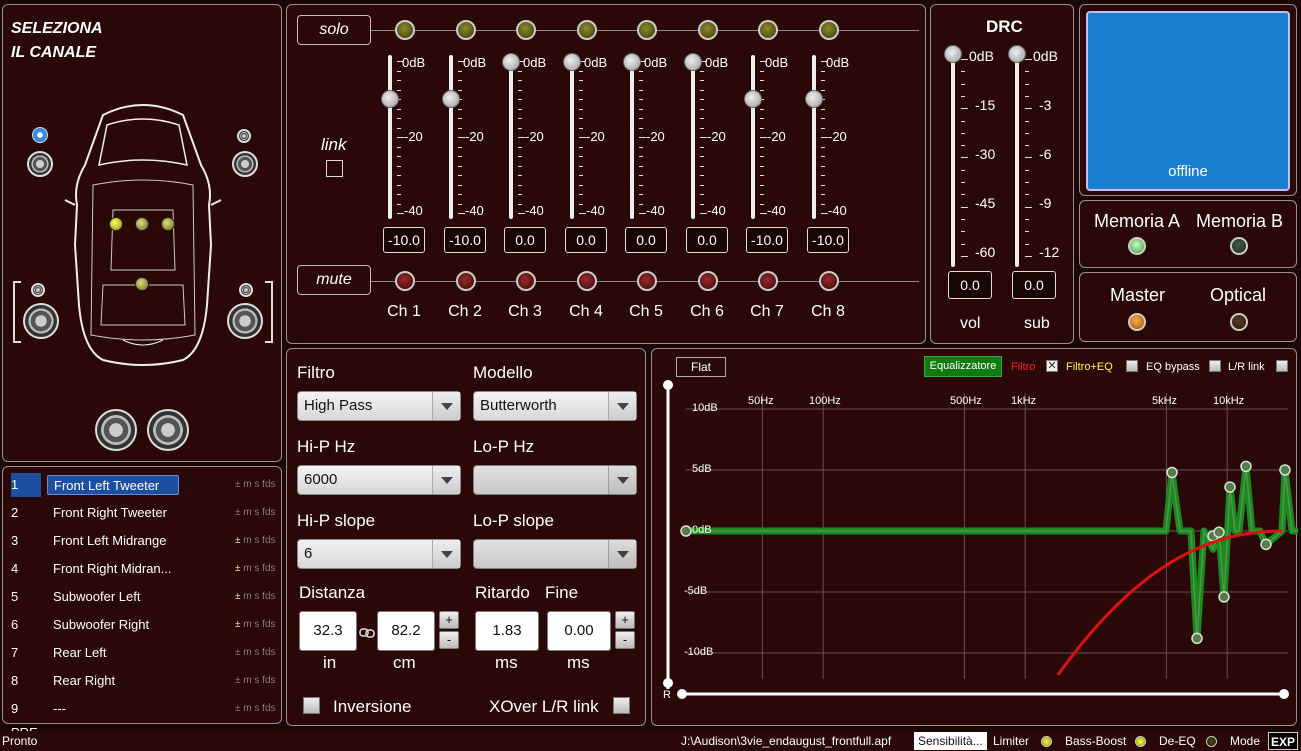 The width and height of the screenshot is (1301, 751). What do you see at coordinates (144, 625) in the screenshot?
I see `channel-list-item: 6 Subwoofer Right ± m s fds` at bounding box center [144, 625].